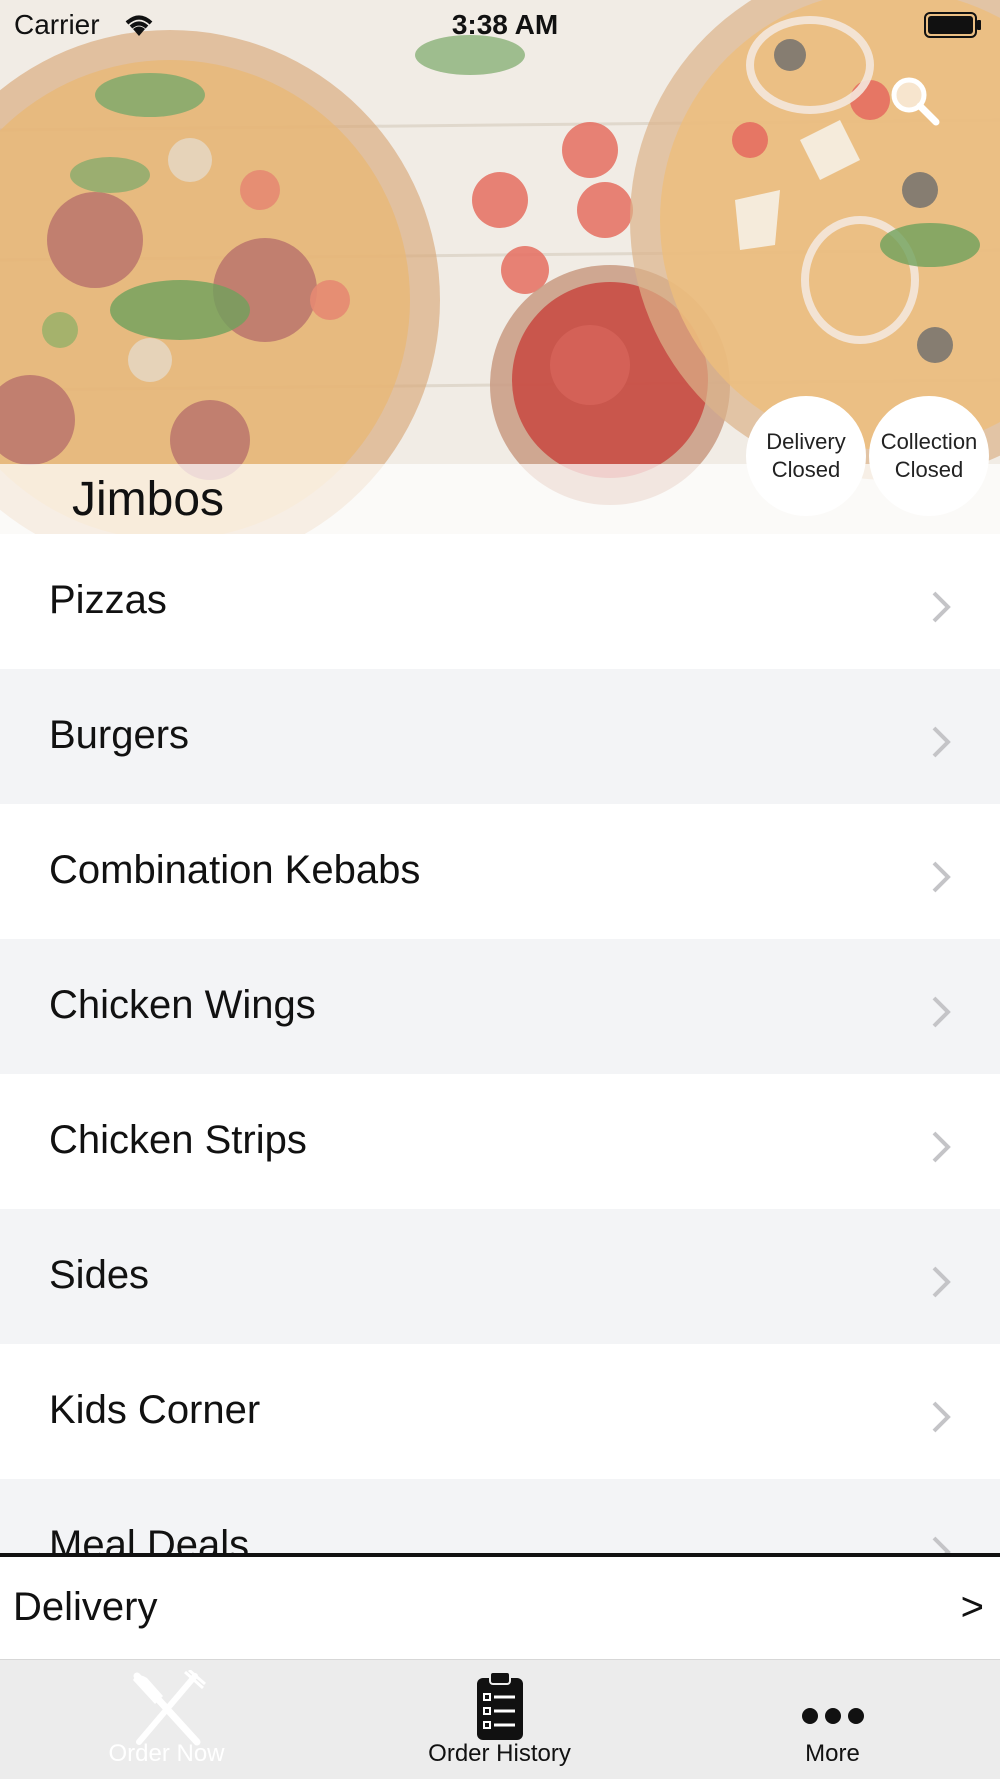 The width and height of the screenshot is (1000, 1779). Describe the element at coordinates (500, 736) in the screenshot. I see `menu-item-burgers: Burgers` at that location.